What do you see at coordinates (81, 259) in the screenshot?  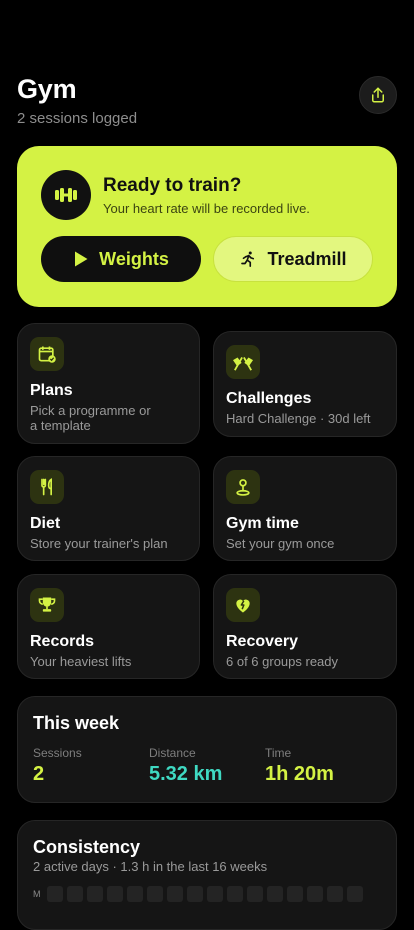 I see `play-icon` at bounding box center [81, 259].